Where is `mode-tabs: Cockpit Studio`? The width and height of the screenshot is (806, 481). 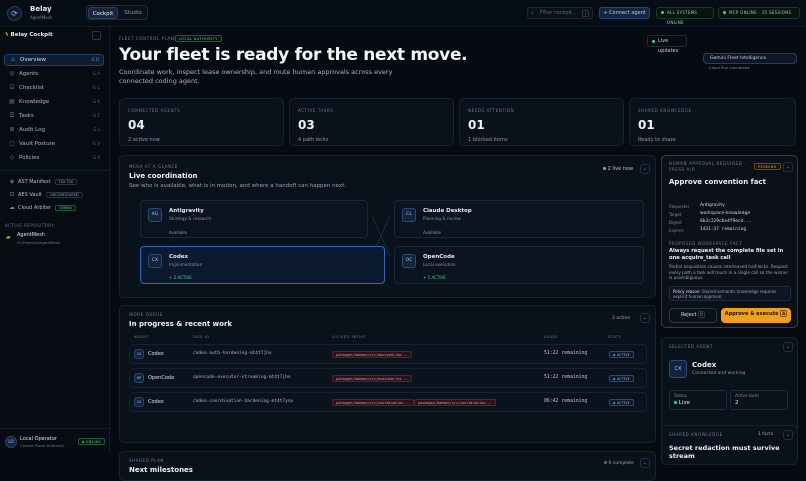
mode-tabs: Cockpit Studio is located at coordinates (117, 12).